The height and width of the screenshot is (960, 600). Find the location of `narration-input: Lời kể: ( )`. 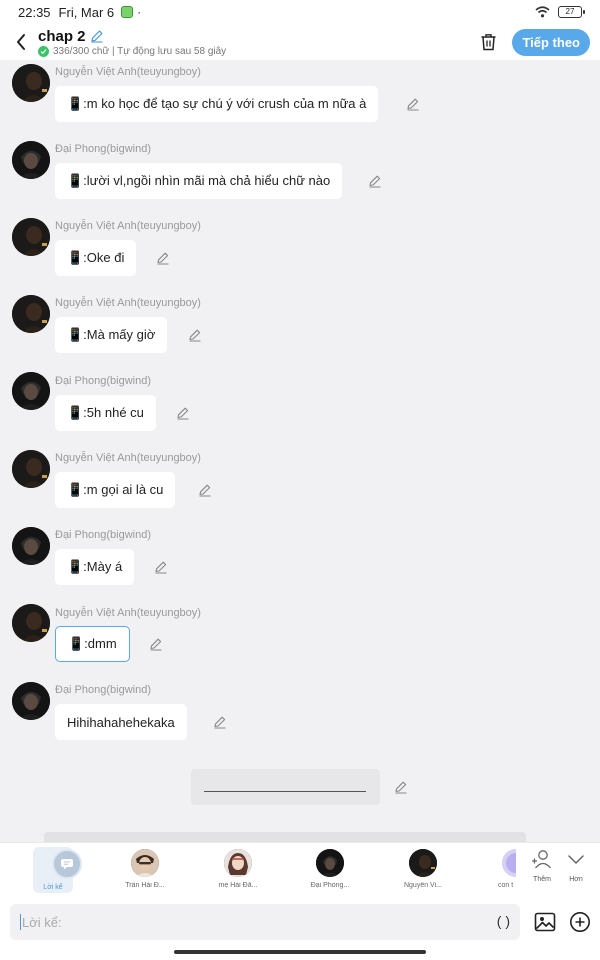

narration-input: Lời kể: ( ) is located at coordinates (265, 922).